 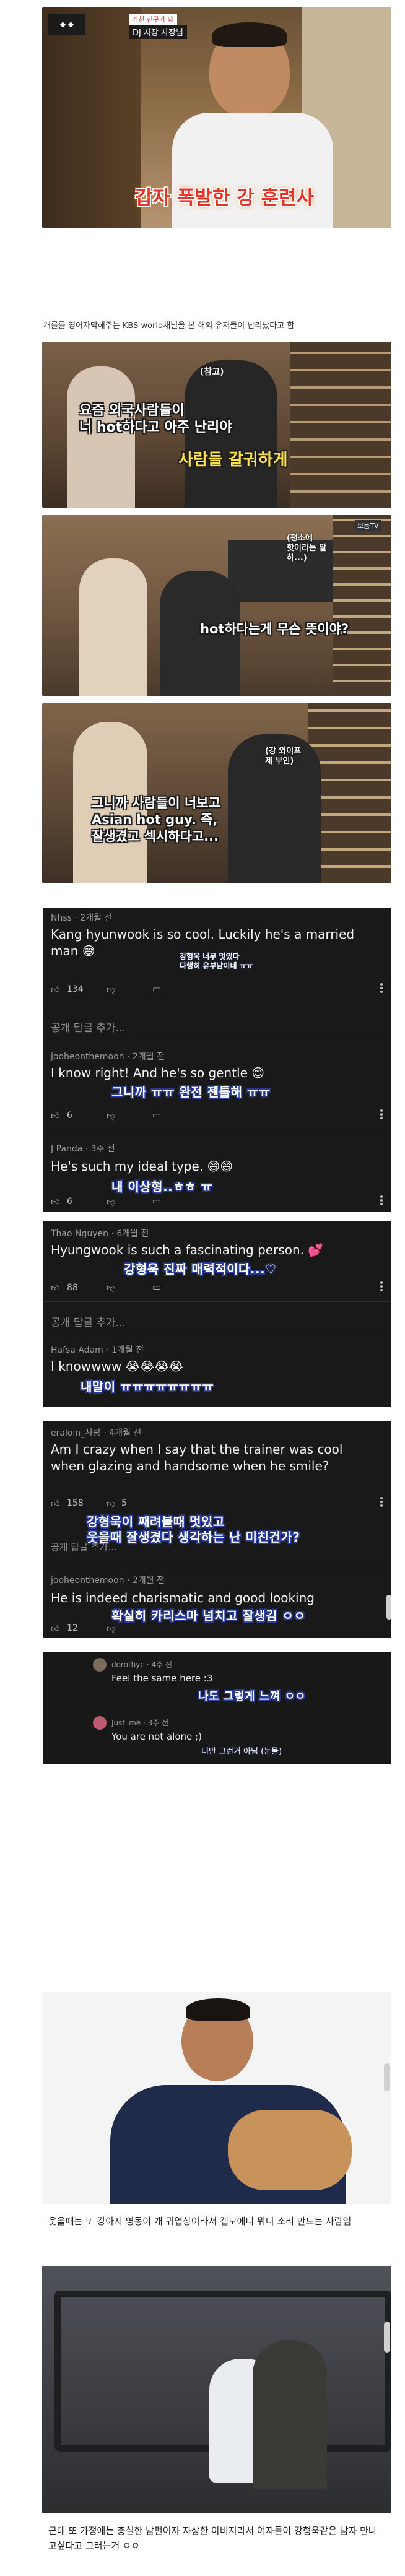 What do you see at coordinates (158, 32) in the screenshot?
I see `tag-main: DJ 사장 사장님` at bounding box center [158, 32].